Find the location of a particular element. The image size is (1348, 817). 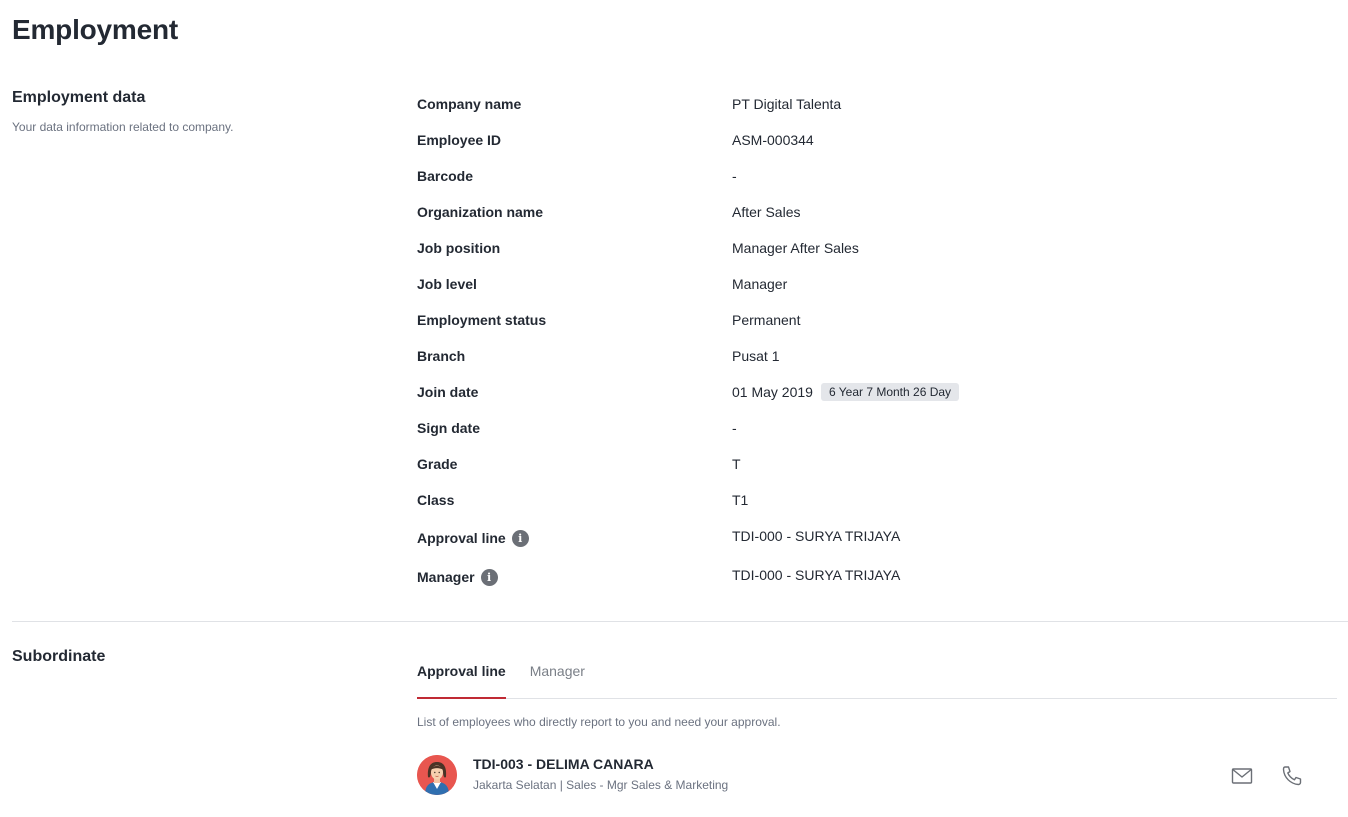

avatar-female-icon is located at coordinates (437, 775).